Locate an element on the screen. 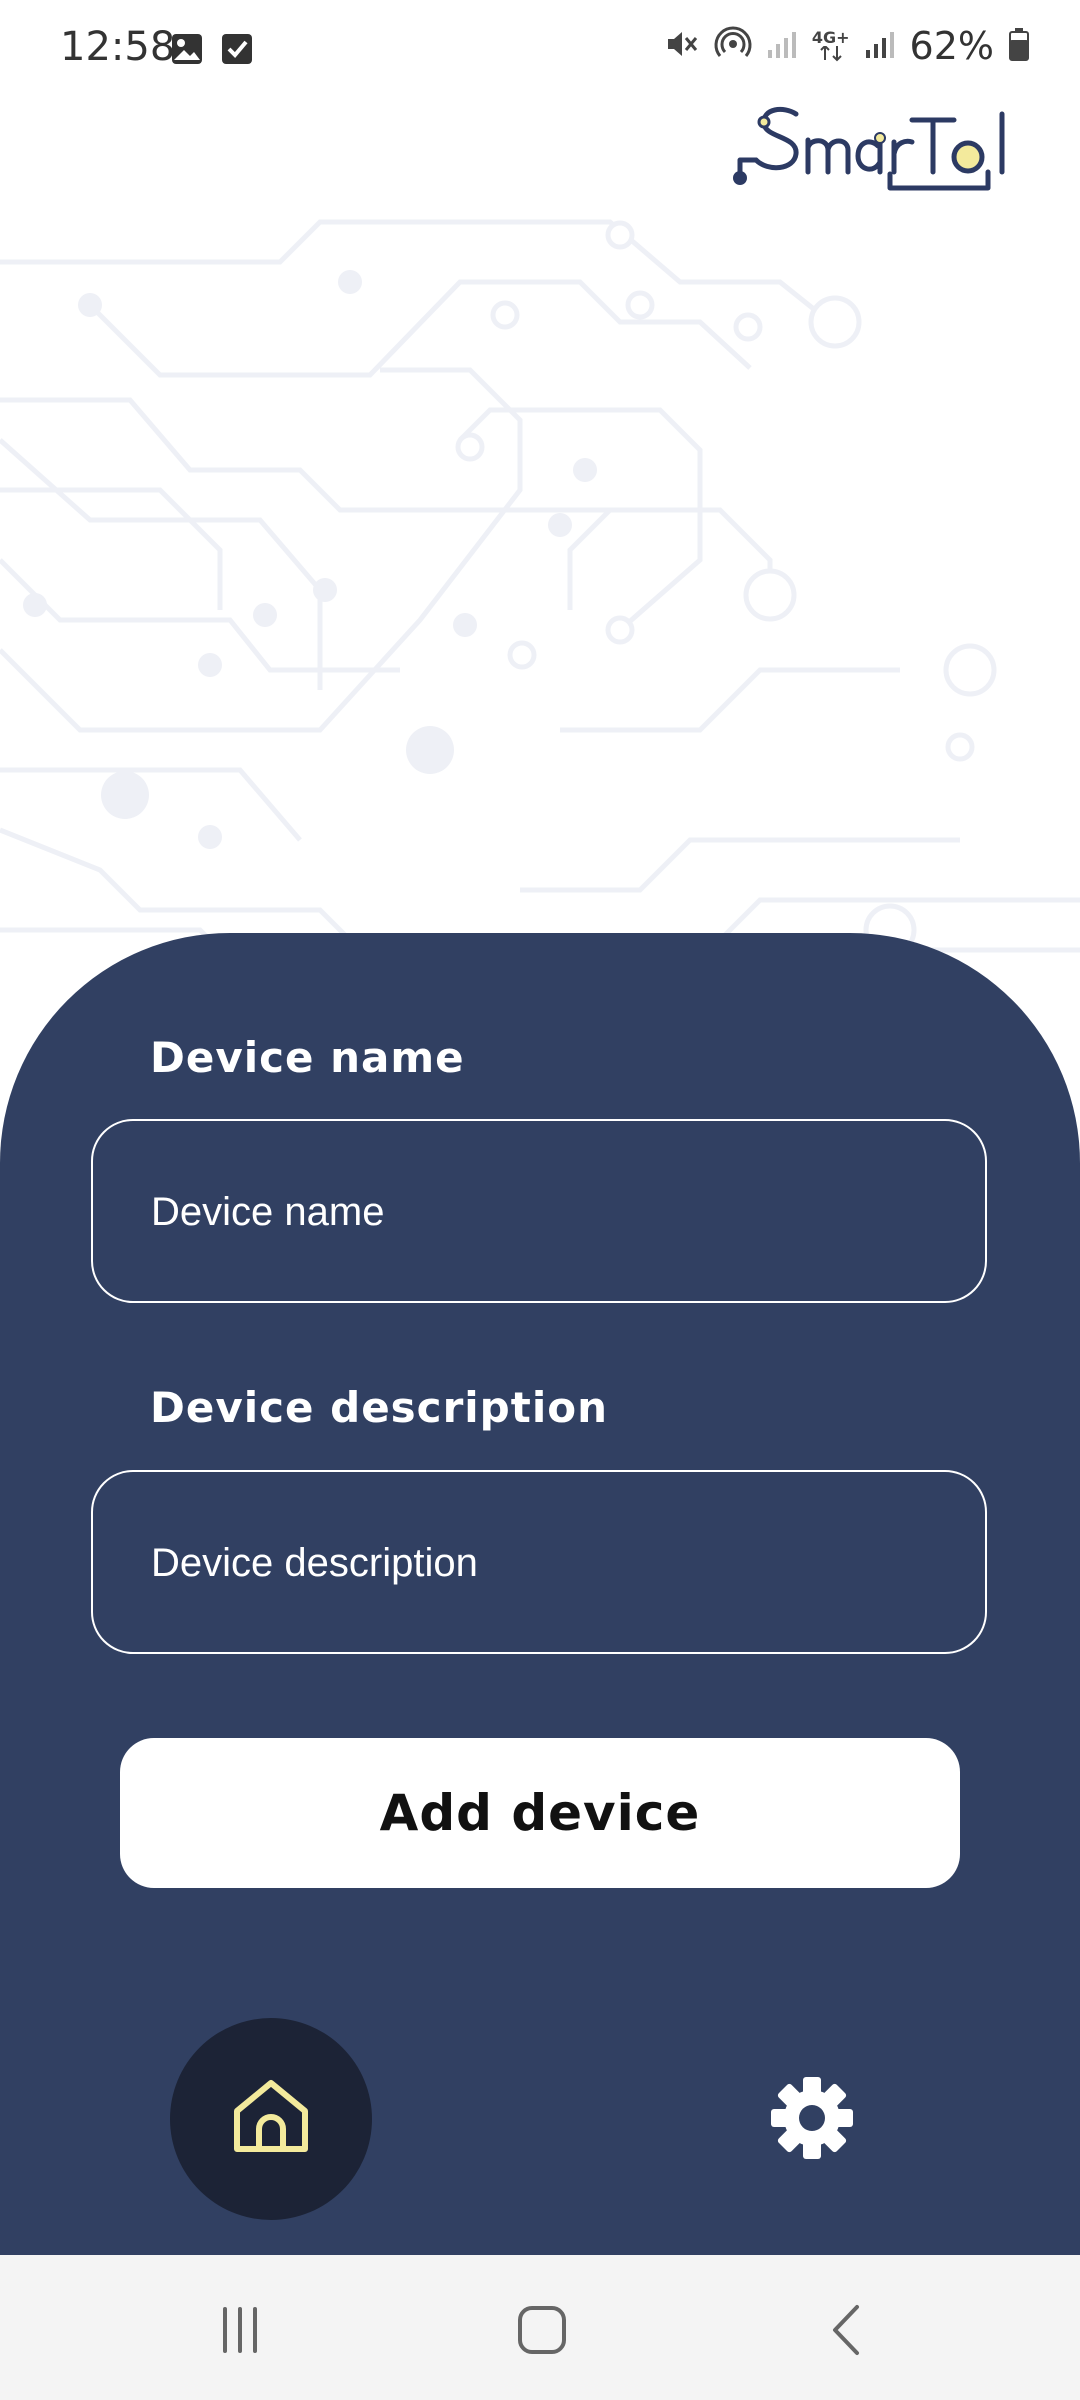 This screenshot has width=1080, height=2400. mute-icon is located at coordinates (682, 46).